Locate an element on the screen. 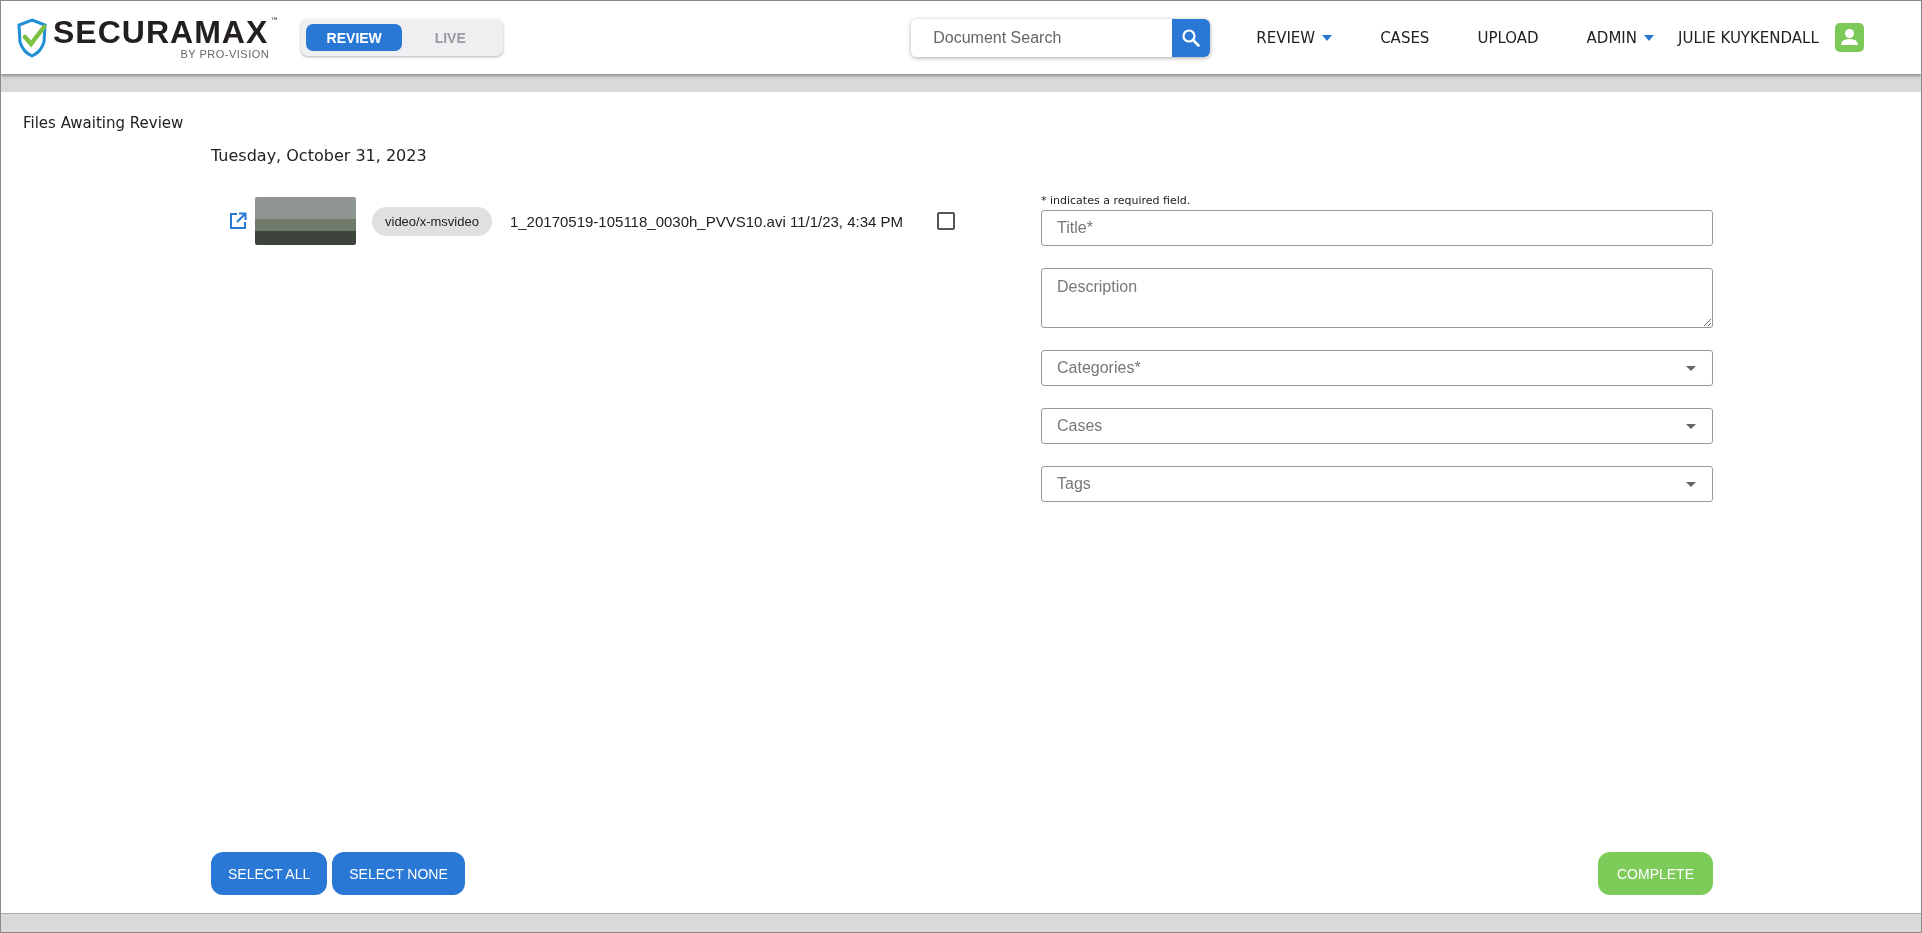  file-type-chip: video/x-msvideo is located at coordinates (432, 221).